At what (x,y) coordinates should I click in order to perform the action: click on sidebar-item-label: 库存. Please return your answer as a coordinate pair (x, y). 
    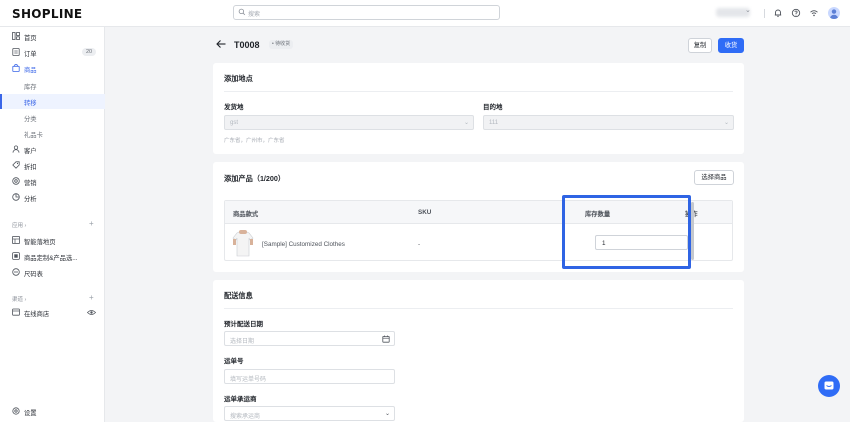
    Looking at the image, I should click on (30, 87).